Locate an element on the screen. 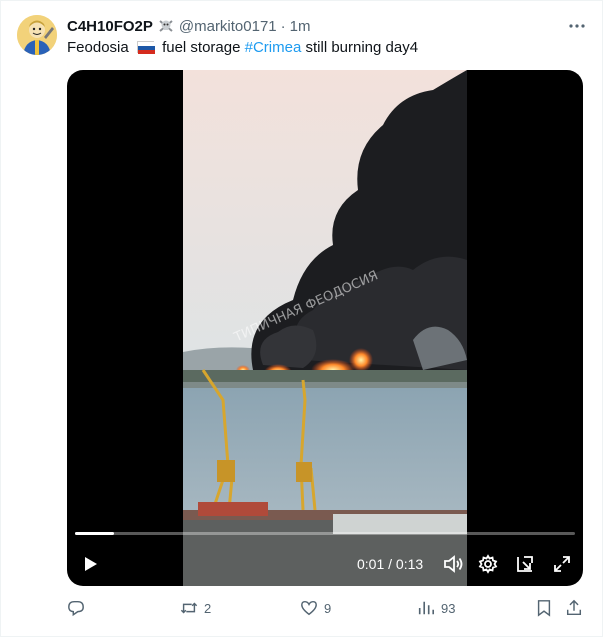  tweet-text-part: still burning day4 is located at coordinates (362, 47).